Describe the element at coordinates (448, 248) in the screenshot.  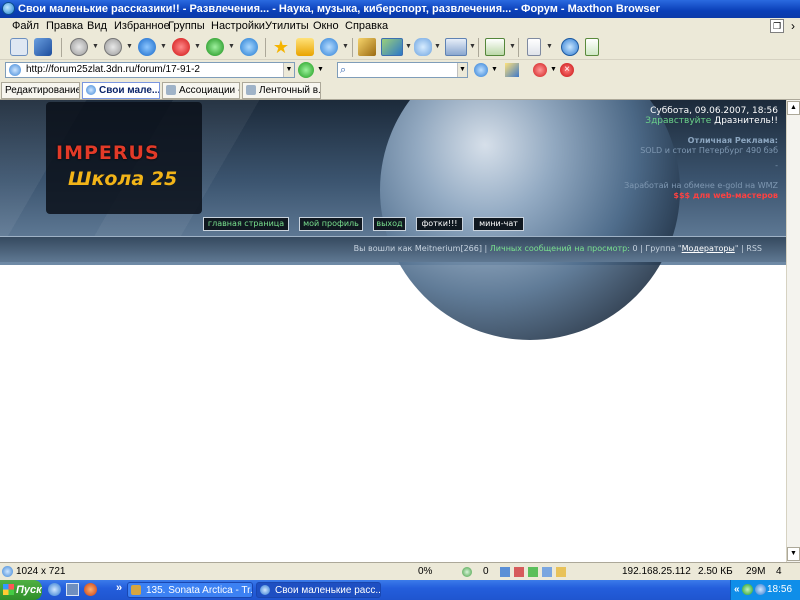
I see `username-link: Meitnerium[266]` at that location.